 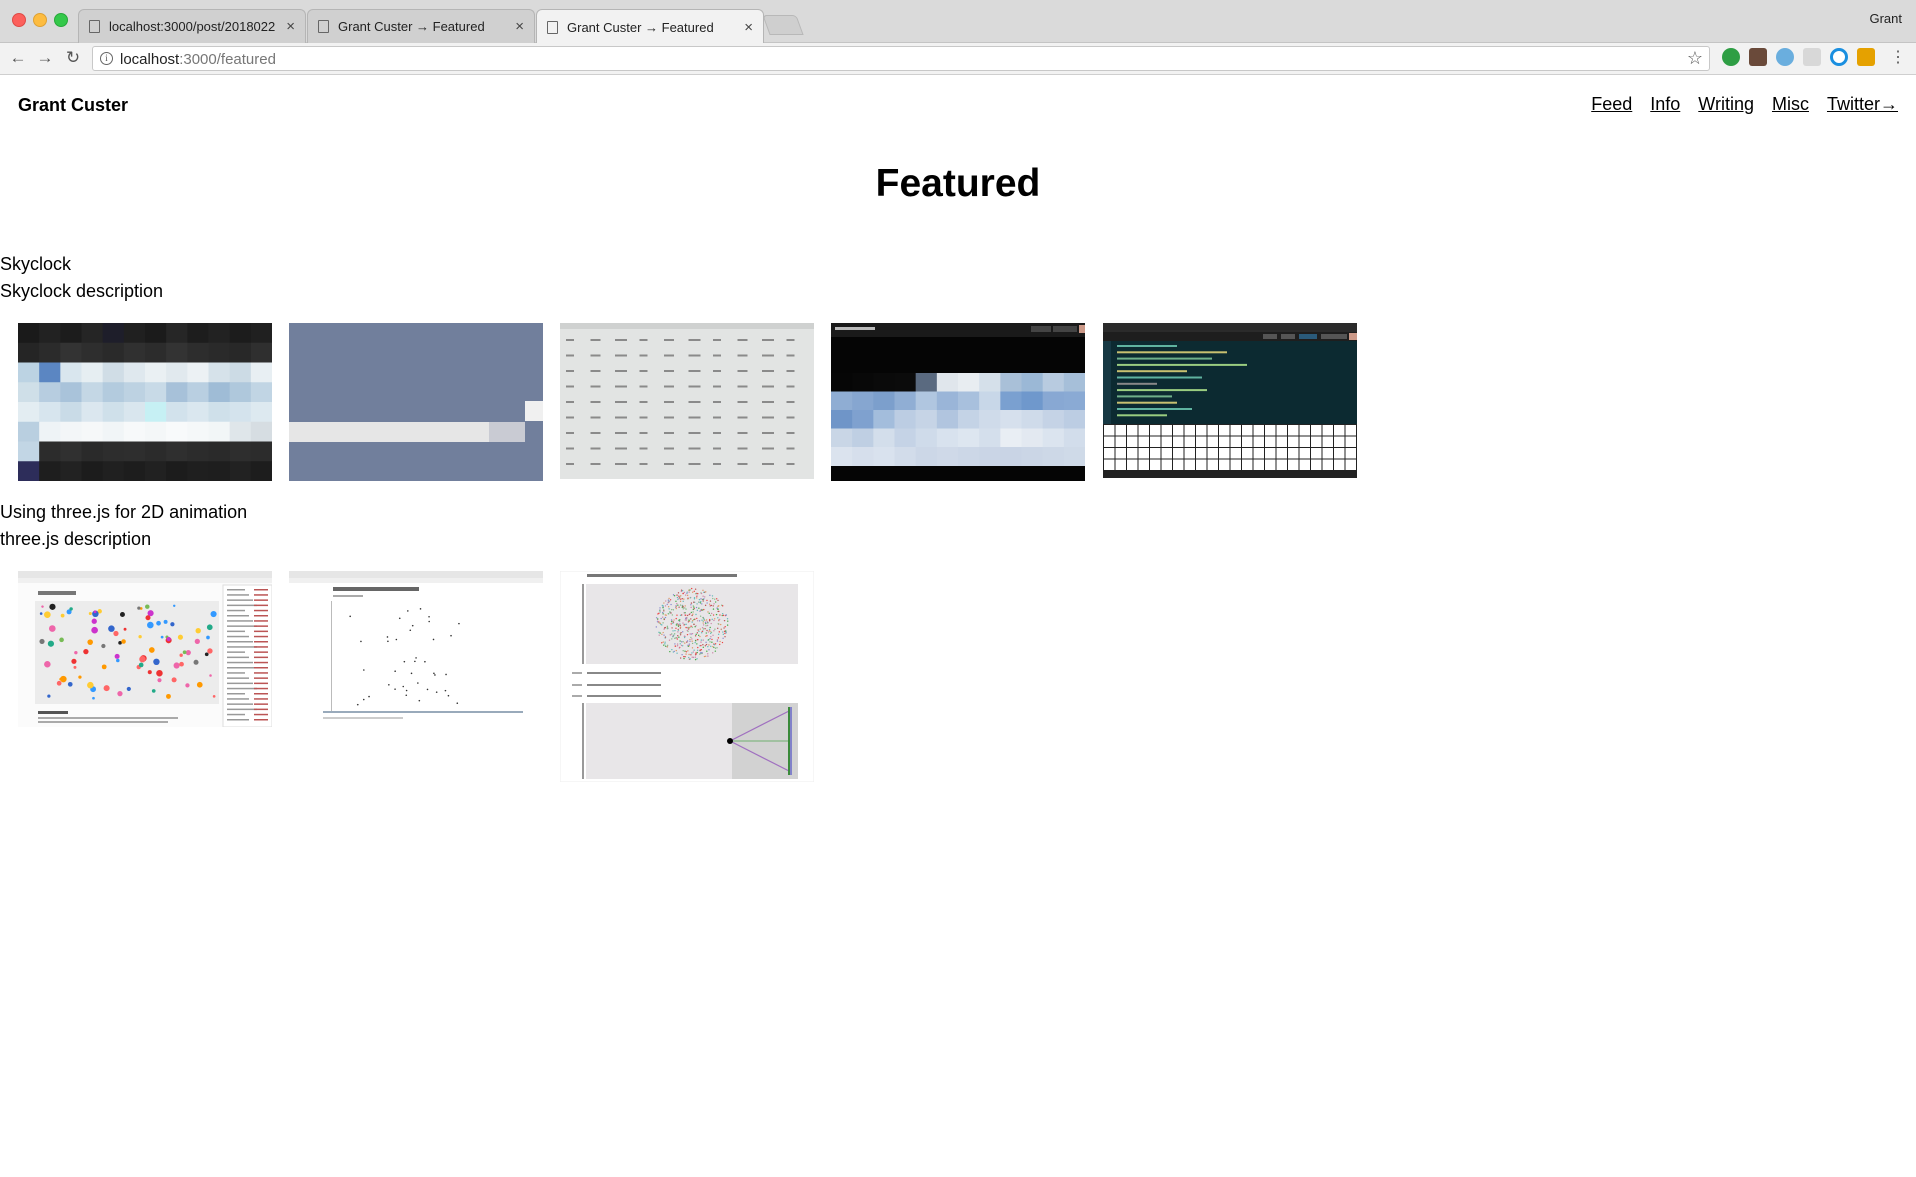 I want to click on dark-app-pixel-thumbnail, so click(x=958, y=402).